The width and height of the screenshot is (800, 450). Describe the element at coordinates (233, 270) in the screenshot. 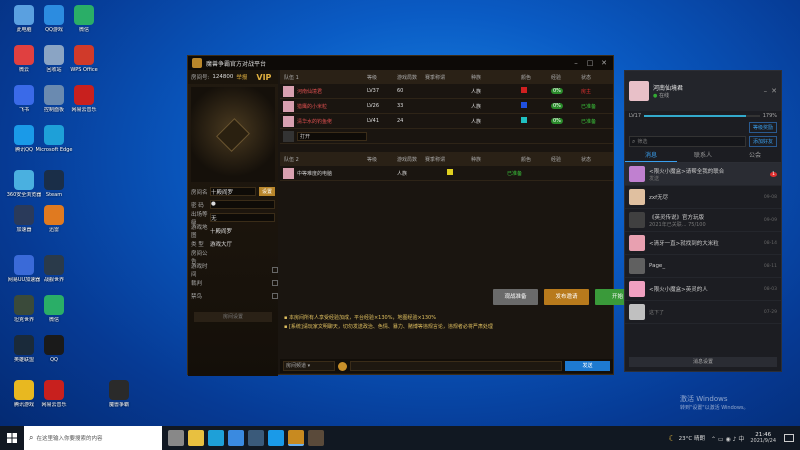

I see `room-info-row: 游戏时间` at that location.